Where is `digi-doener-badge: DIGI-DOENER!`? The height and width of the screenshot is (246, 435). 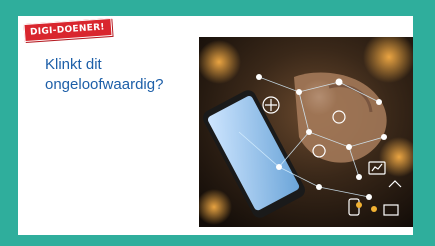 digi-doener-badge: DIGI-DOENER! is located at coordinates (68, 30).